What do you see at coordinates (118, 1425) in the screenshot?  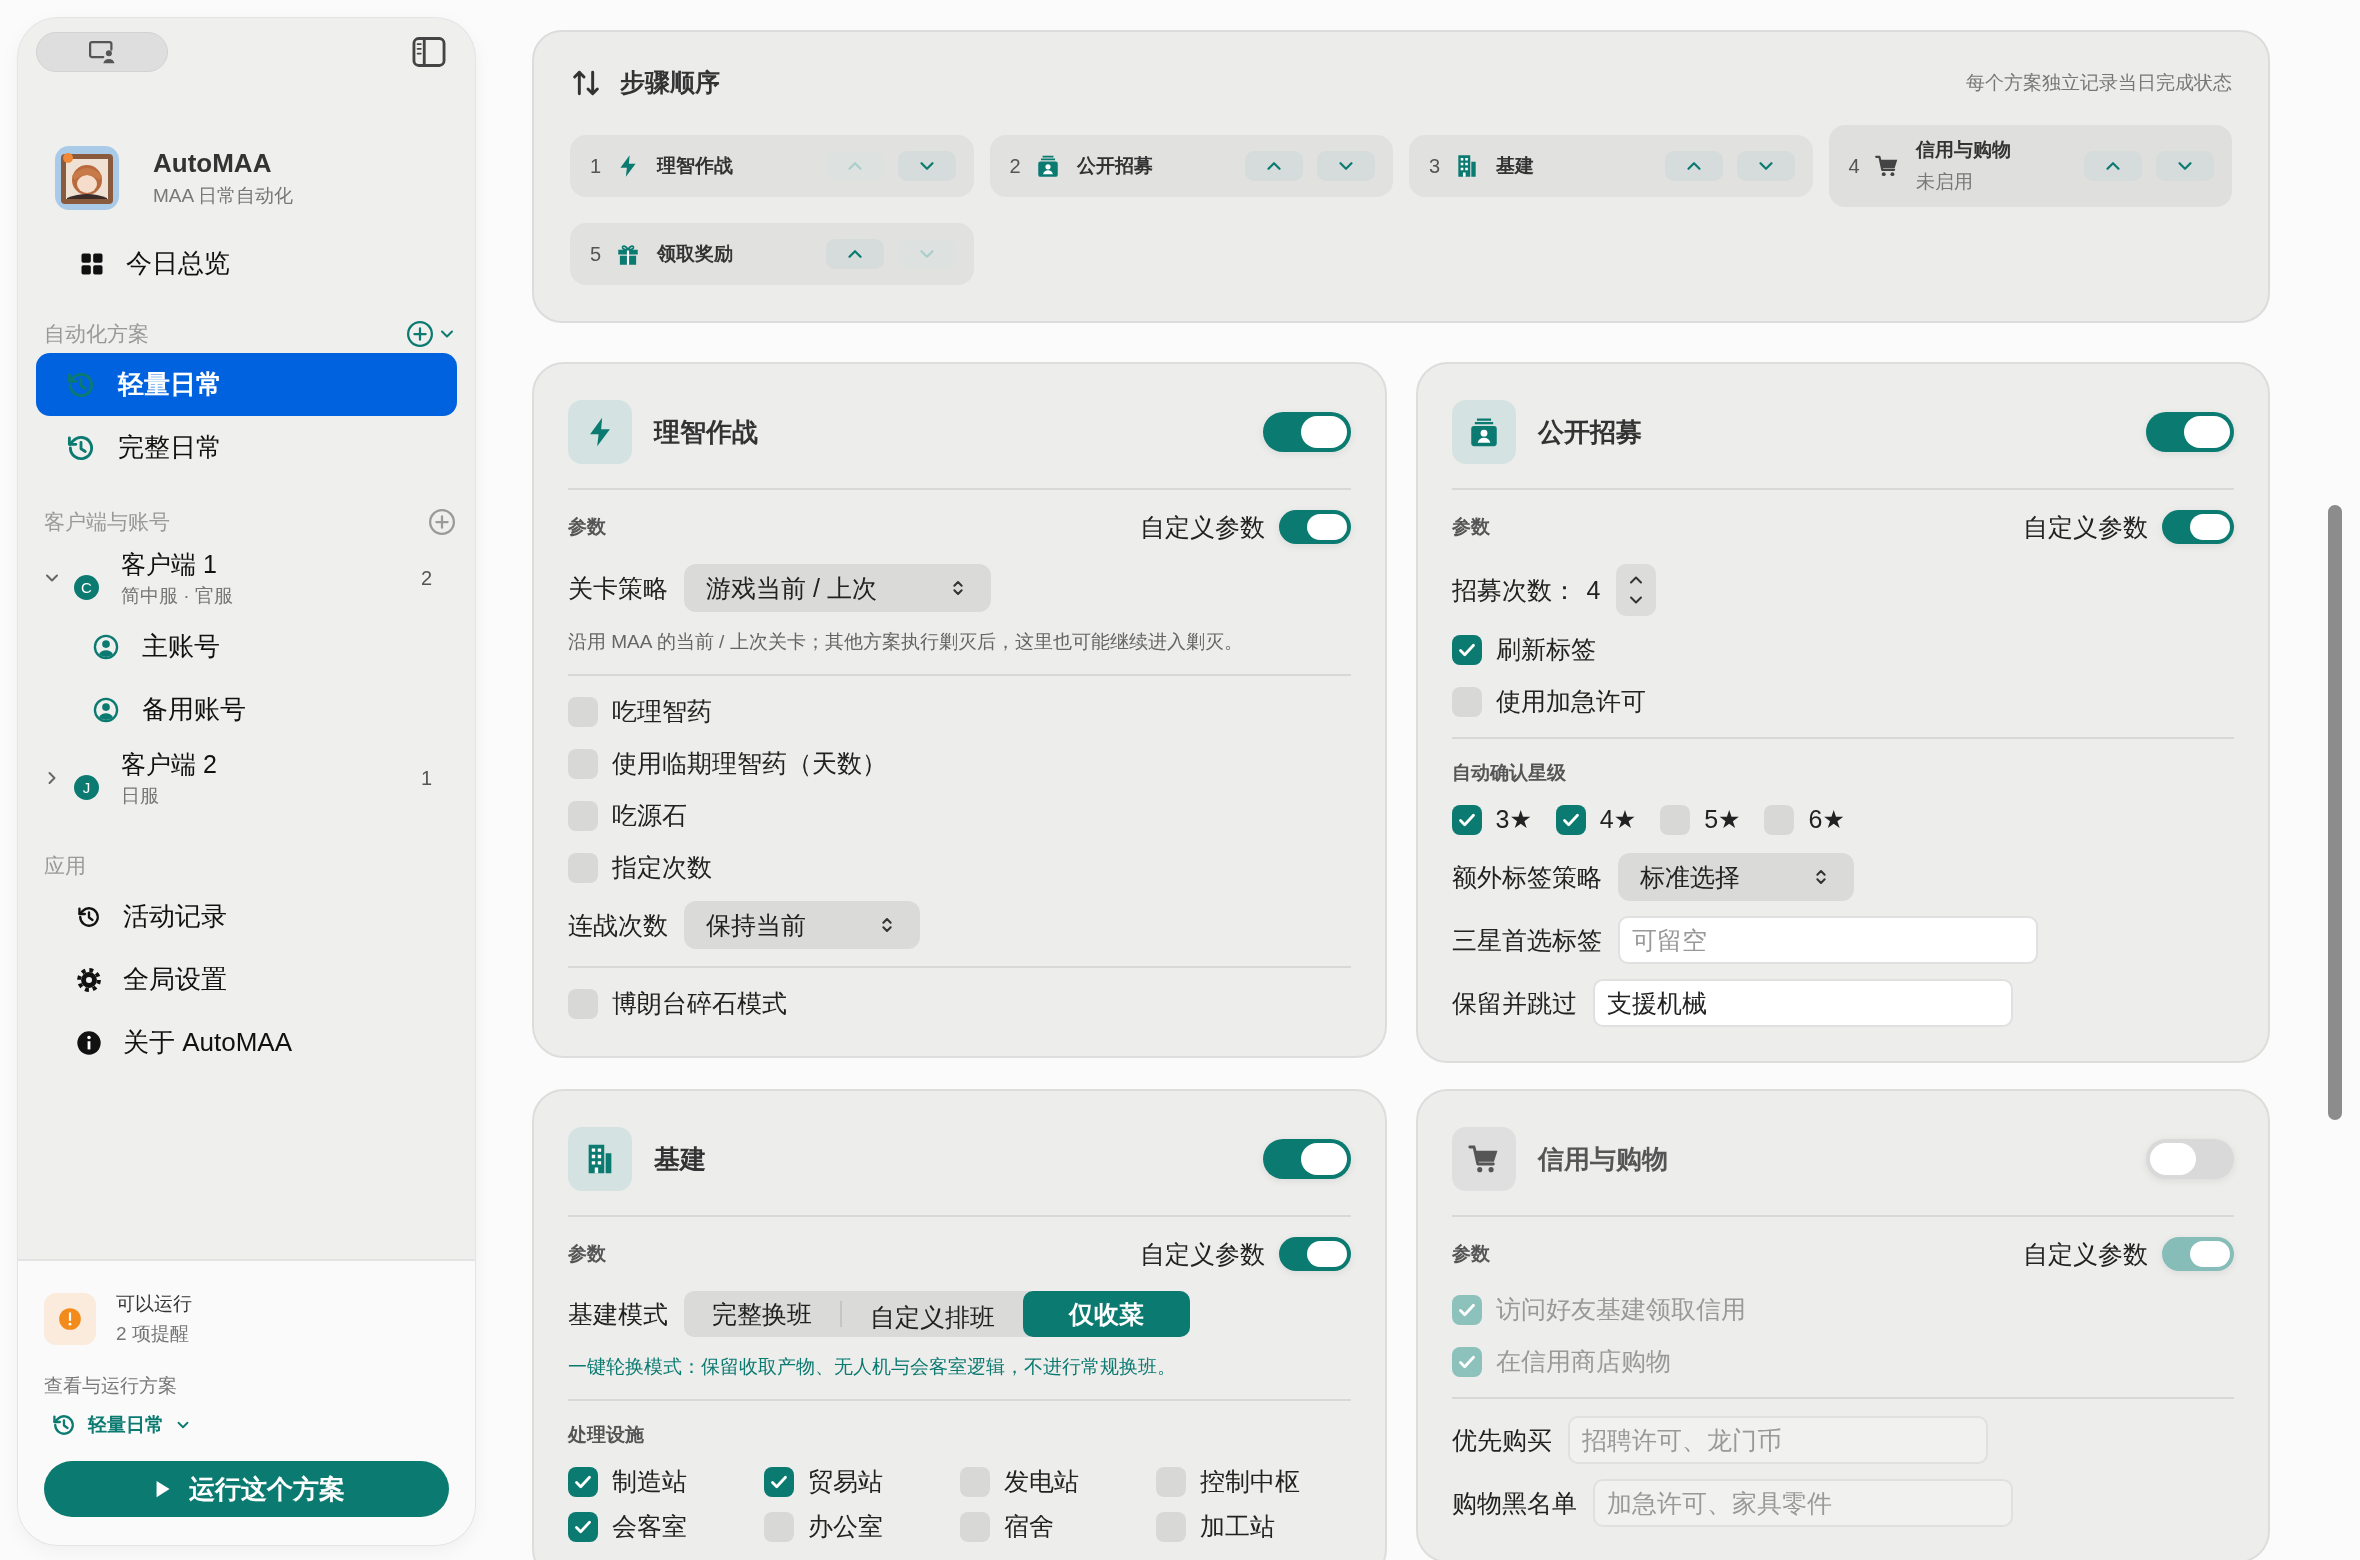 I see `plan-picker: 轻量日常` at bounding box center [118, 1425].